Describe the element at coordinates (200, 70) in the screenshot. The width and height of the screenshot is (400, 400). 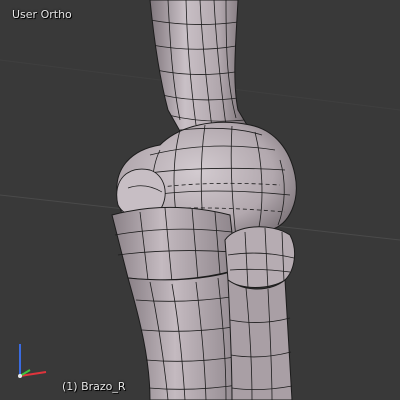
I see `humerus-mesh` at that location.